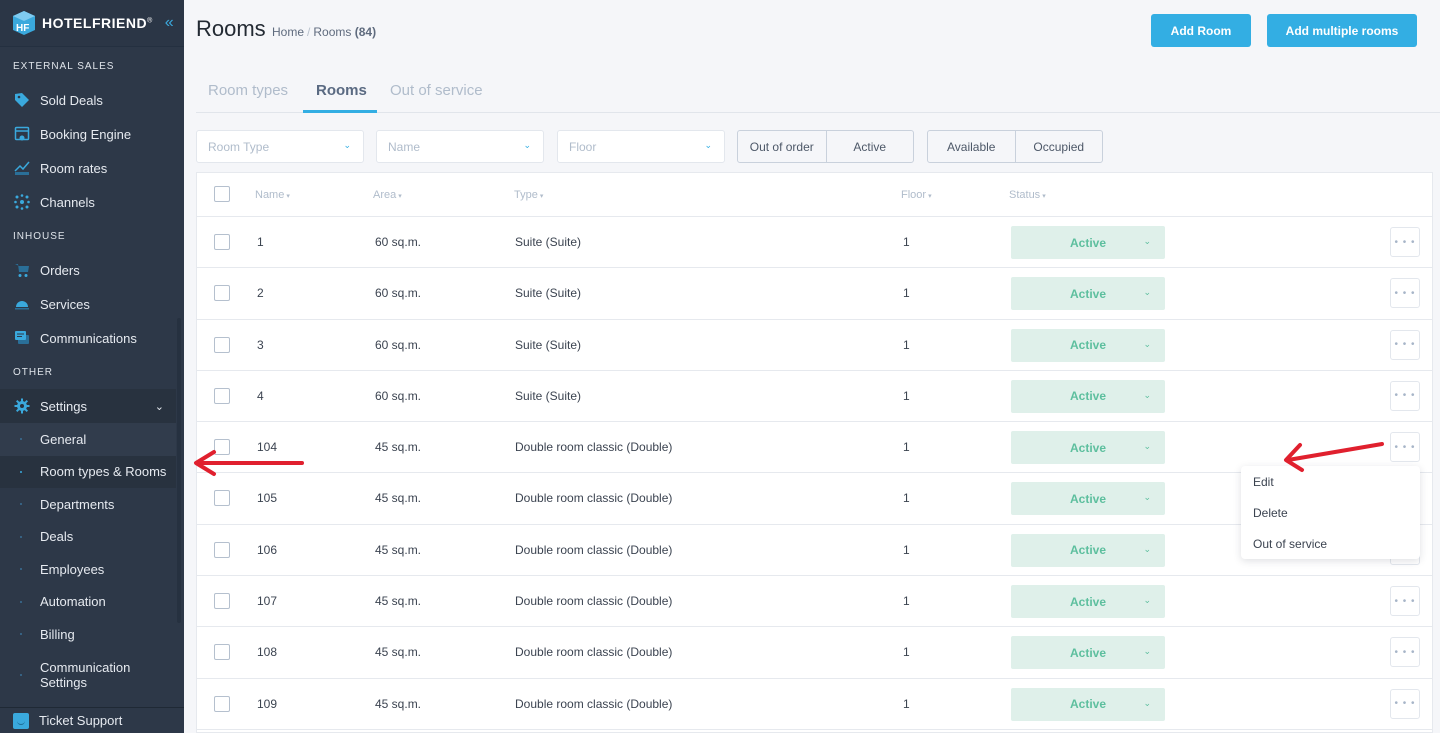  What do you see at coordinates (528, 195) in the screenshot?
I see `column-type: Type ▾` at bounding box center [528, 195].